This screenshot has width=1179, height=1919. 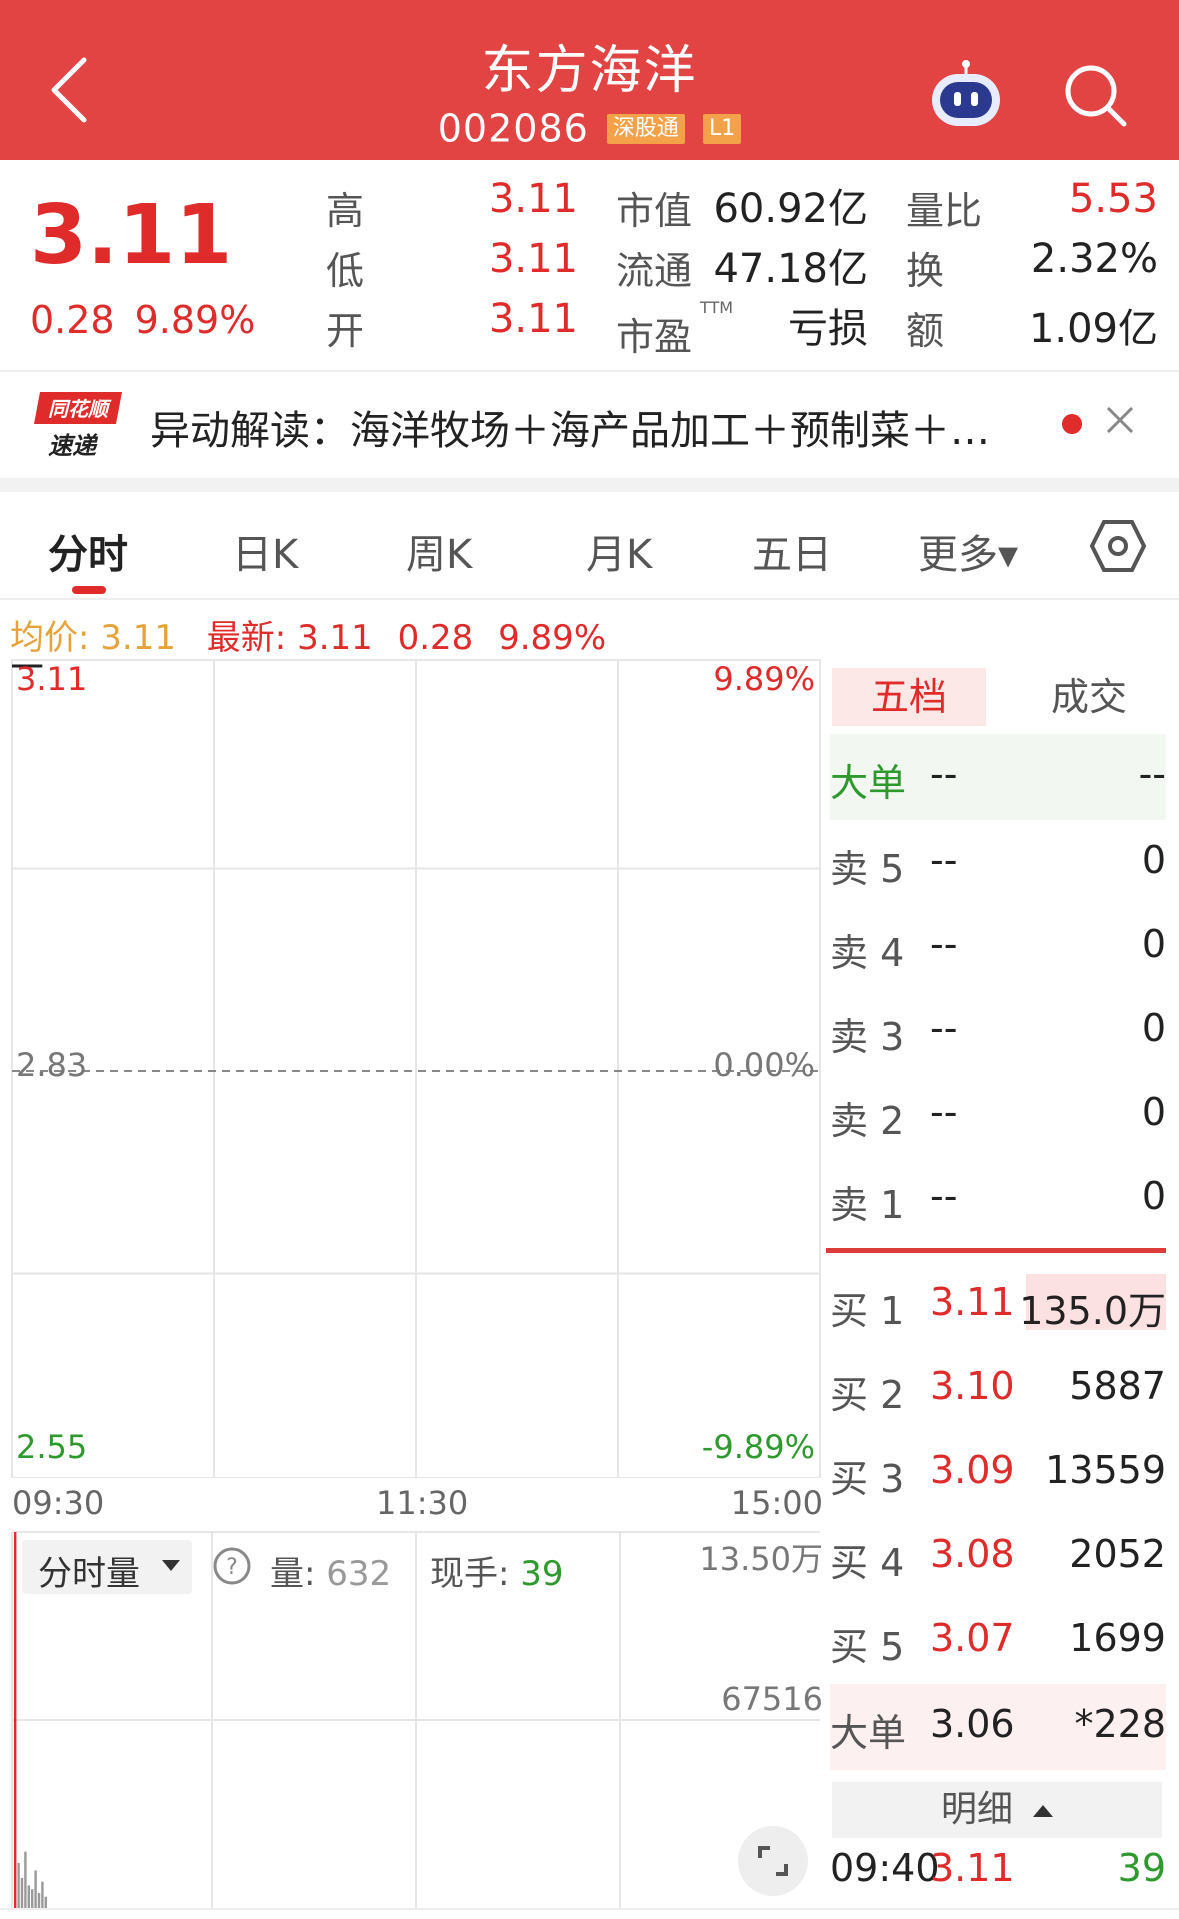 What do you see at coordinates (1120, 1724) in the screenshot?
I see `big-order-volume: *228` at bounding box center [1120, 1724].